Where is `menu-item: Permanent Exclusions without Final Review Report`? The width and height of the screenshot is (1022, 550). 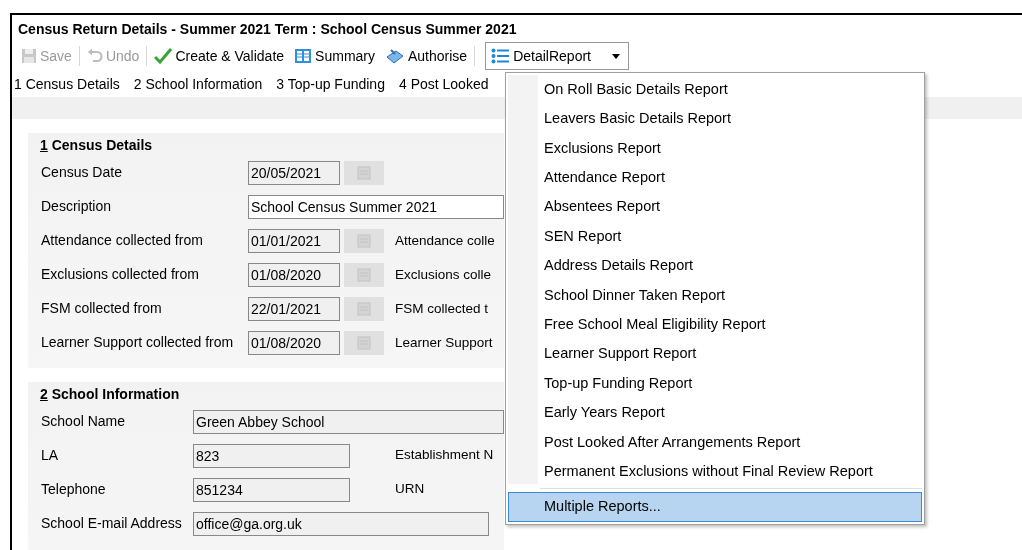 menu-item: Permanent Exclusions without Final Review Report is located at coordinates (715, 472).